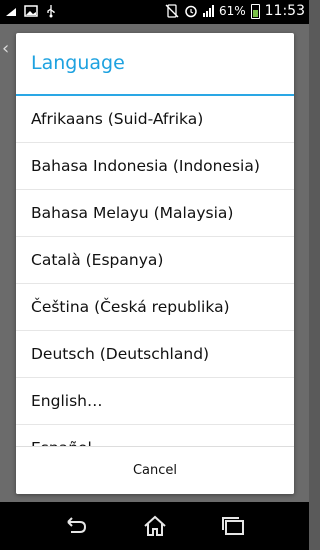  What do you see at coordinates (155, 260) in the screenshot?
I see `list-item: Català (Espanya)` at bounding box center [155, 260].